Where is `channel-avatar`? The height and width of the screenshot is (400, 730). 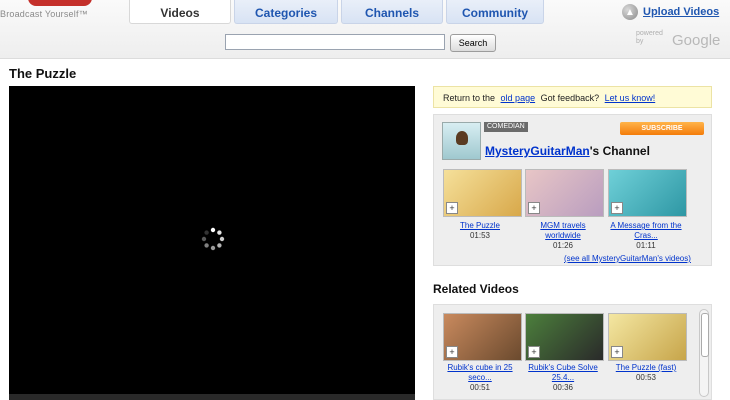 channel-avatar is located at coordinates (461, 141).